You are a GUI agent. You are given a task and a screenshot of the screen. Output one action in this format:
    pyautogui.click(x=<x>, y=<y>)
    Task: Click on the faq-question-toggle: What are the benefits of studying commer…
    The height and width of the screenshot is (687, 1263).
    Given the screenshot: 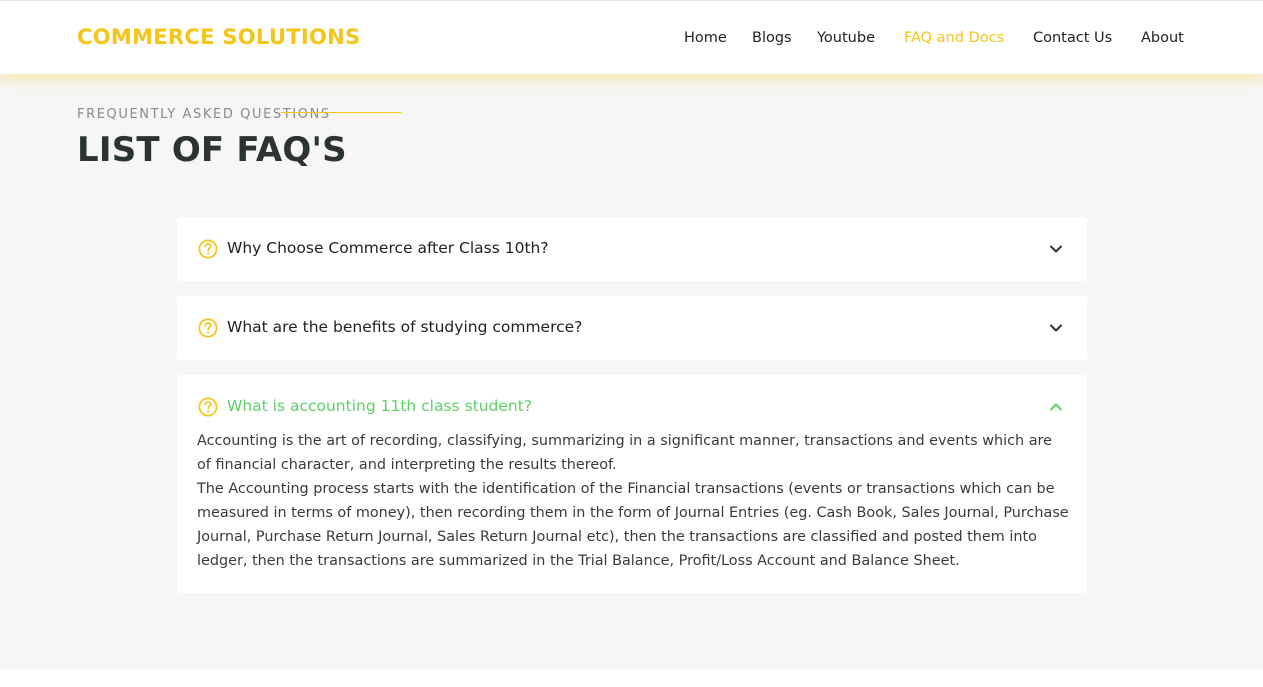 What is the action you would take?
    pyautogui.click(x=632, y=328)
    